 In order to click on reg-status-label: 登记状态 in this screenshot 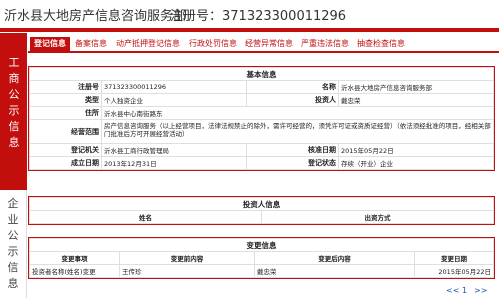, I will do `click(292, 163)`.